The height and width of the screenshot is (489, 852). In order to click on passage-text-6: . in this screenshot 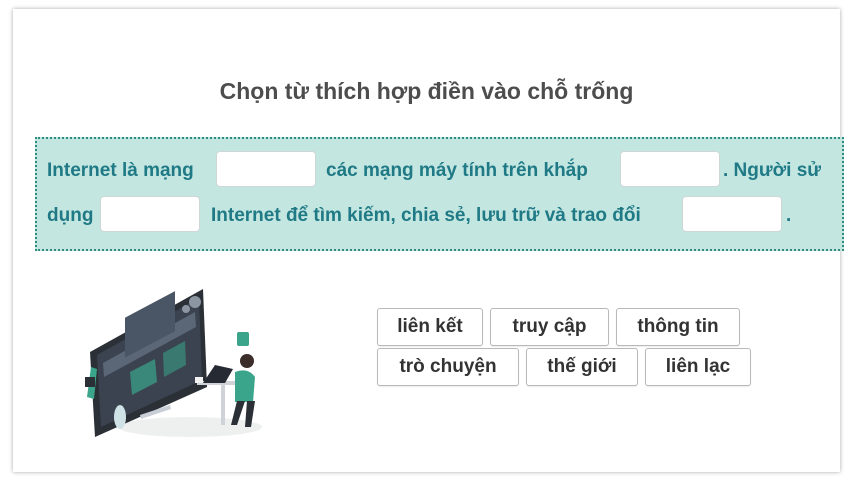, I will do `click(789, 215)`.